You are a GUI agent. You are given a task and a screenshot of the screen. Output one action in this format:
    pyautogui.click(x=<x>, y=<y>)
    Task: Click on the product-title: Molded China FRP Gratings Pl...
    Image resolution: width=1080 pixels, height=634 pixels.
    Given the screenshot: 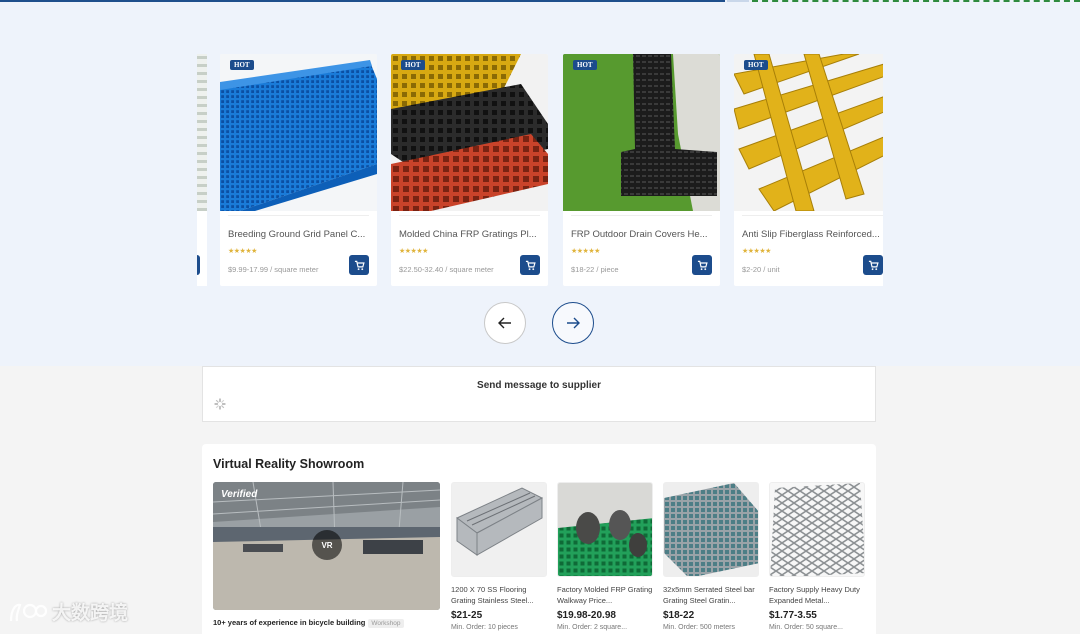 What is the action you would take?
    pyautogui.click(x=469, y=234)
    